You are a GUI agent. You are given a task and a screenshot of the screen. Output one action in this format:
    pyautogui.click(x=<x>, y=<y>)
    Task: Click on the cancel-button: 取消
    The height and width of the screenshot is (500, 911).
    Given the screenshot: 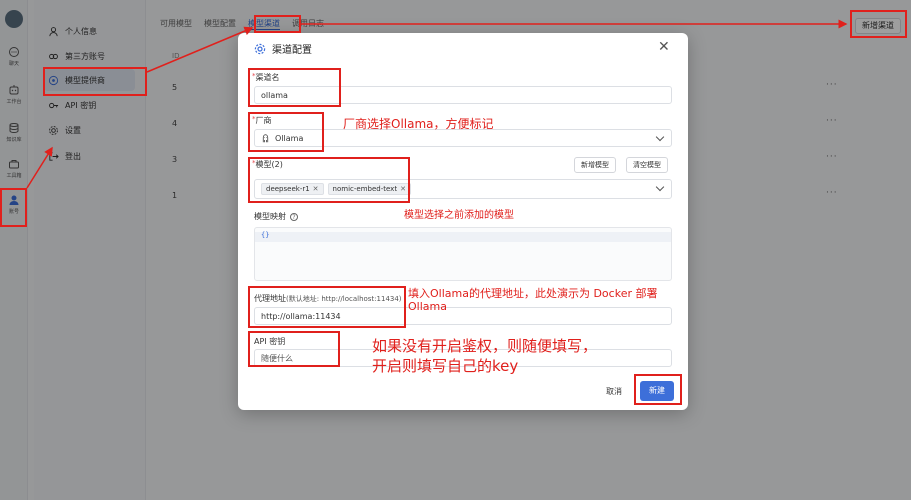 What is the action you would take?
    pyautogui.click(x=614, y=392)
    